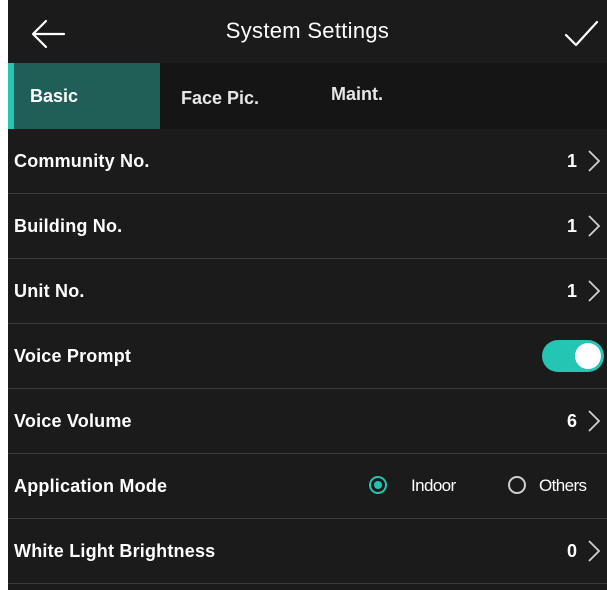 The image size is (607, 590). I want to click on radio-unselected-icon, so click(517, 485).